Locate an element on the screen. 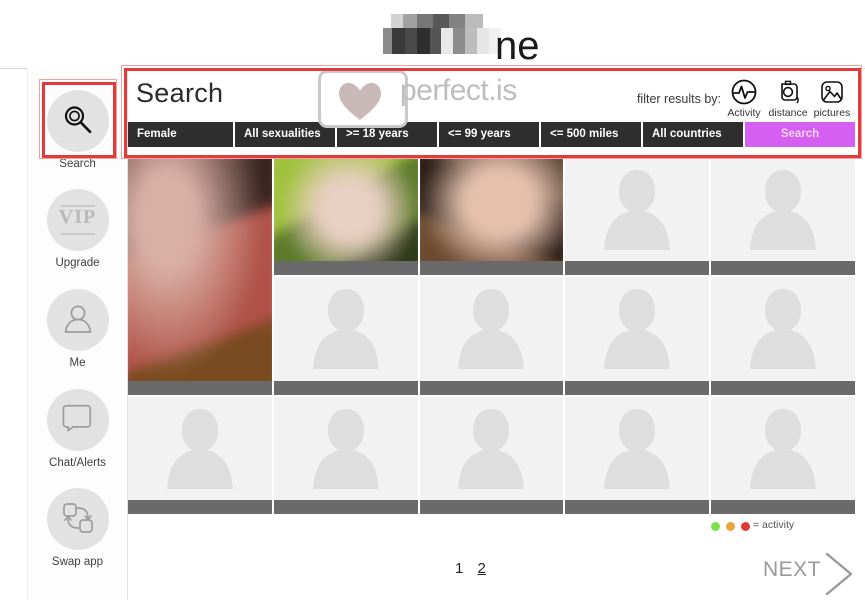 This screenshot has width=865, height=601. distance-icon is located at coordinates (788, 92).